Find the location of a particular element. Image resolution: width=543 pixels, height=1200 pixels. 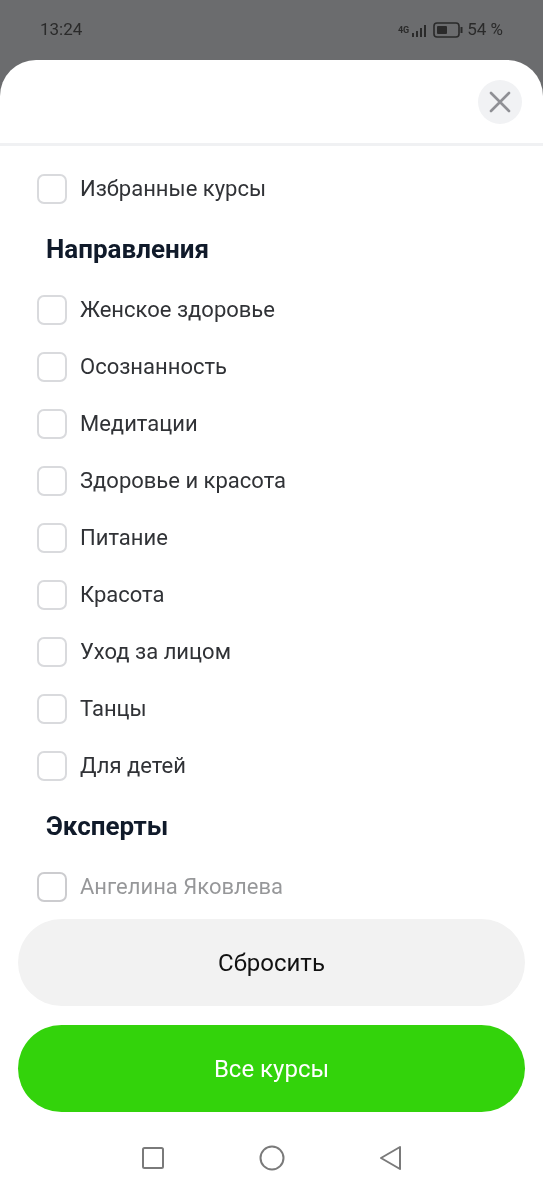

filter-label: Красота is located at coordinates (122, 595).